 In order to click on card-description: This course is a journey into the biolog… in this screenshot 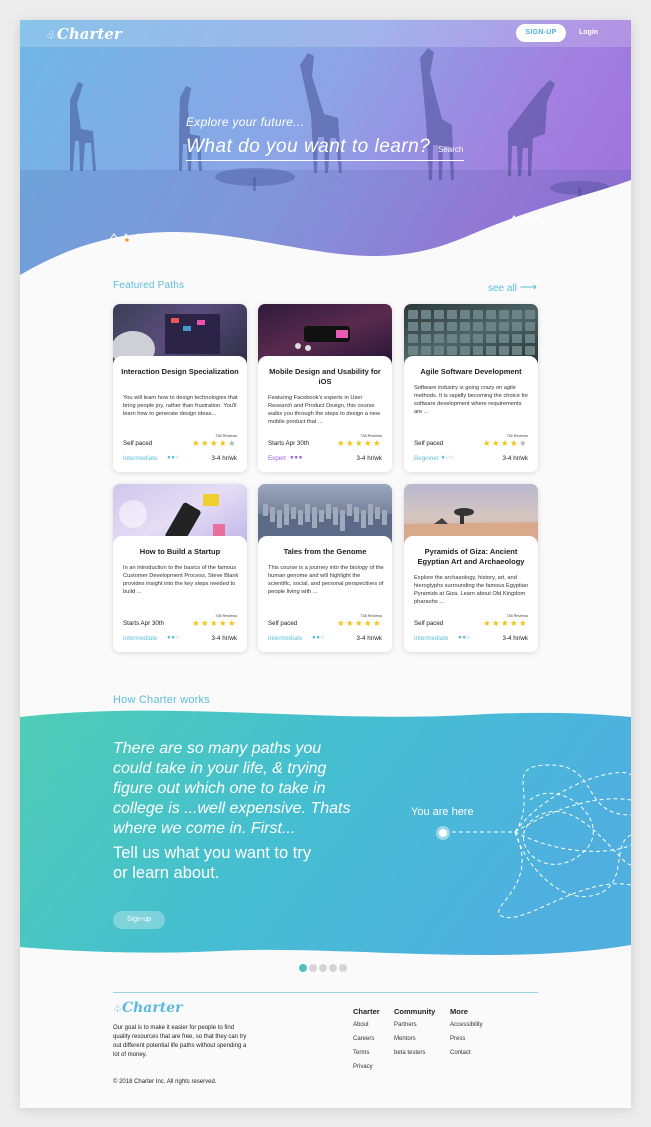, I will do `click(326, 580)`.